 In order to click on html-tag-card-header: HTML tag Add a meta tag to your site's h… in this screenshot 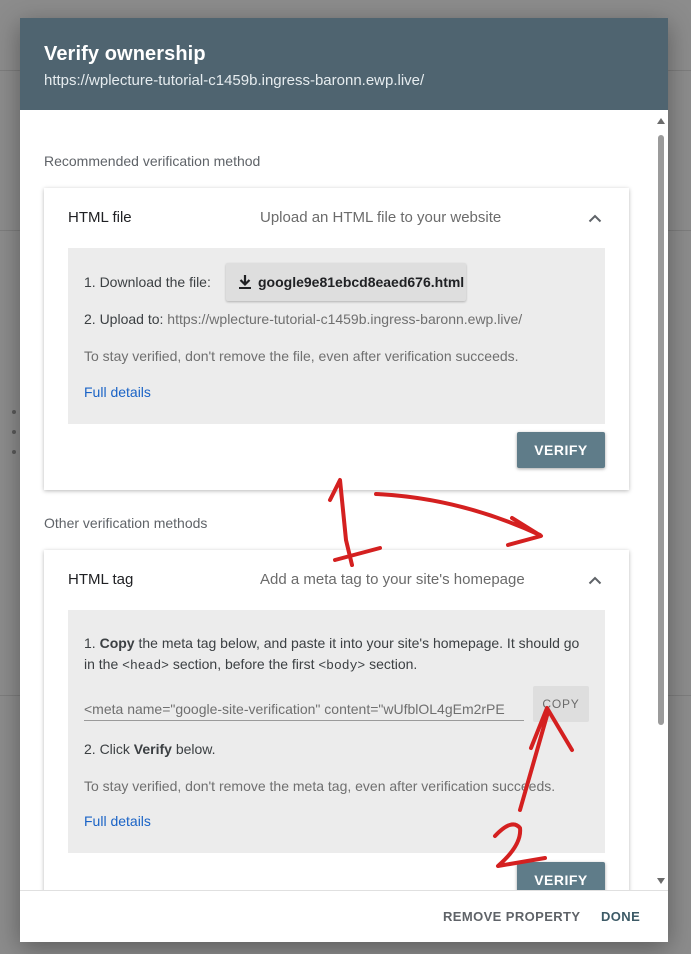, I will do `click(336, 580)`.